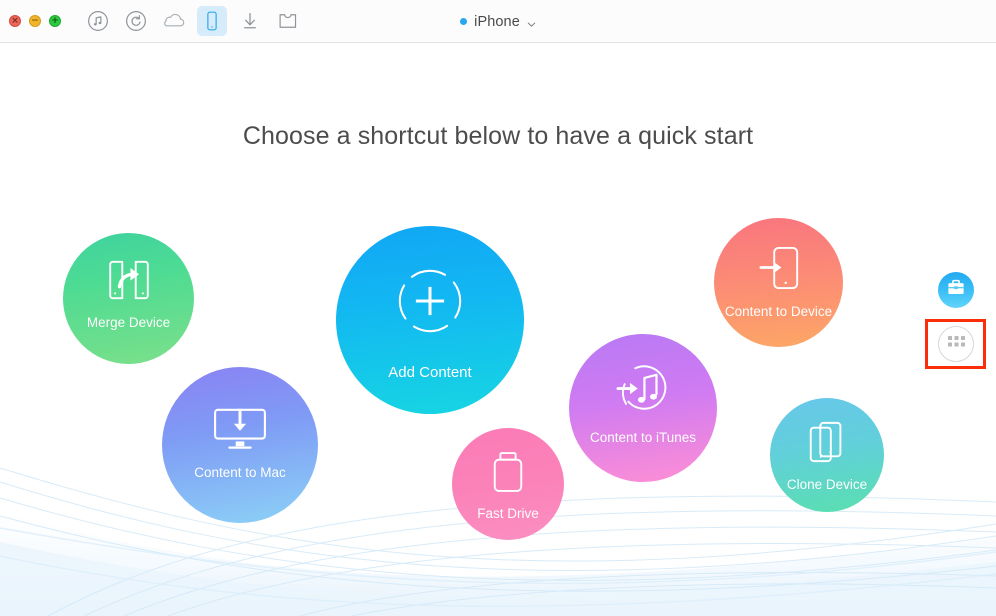 This screenshot has height=616, width=996. What do you see at coordinates (128, 322) in the screenshot?
I see `shortcut-label: Merge Device` at bounding box center [128, 322].